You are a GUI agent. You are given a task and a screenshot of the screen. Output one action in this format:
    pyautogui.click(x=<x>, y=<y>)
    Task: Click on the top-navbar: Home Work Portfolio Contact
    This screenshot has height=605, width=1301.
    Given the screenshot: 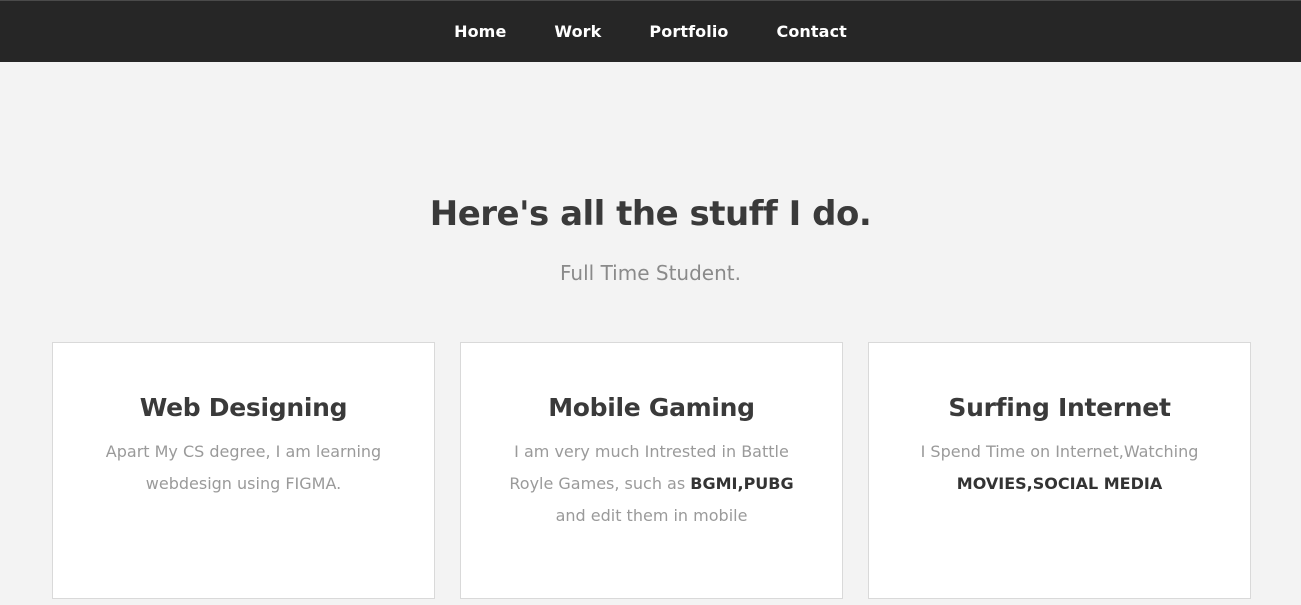 What is the action you would take?
    pyautogui.click(x=650, y=31)
    